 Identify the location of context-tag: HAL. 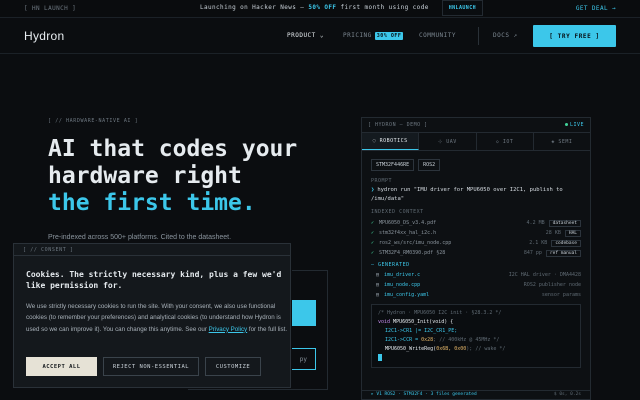
(572, 233).